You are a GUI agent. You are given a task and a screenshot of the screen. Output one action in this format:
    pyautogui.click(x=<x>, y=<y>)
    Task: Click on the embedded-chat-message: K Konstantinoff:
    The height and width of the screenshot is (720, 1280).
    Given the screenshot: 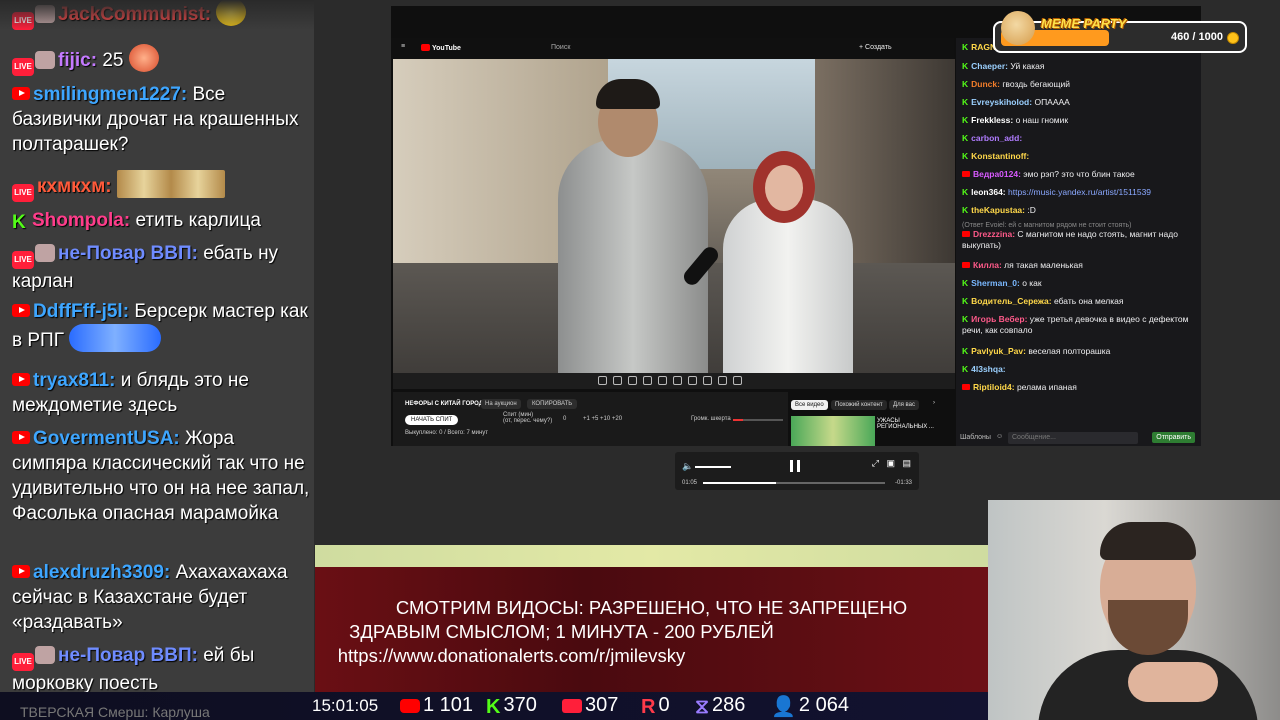 What is the action you would take?
    pyautogui.click(x=1078, y=156)
    